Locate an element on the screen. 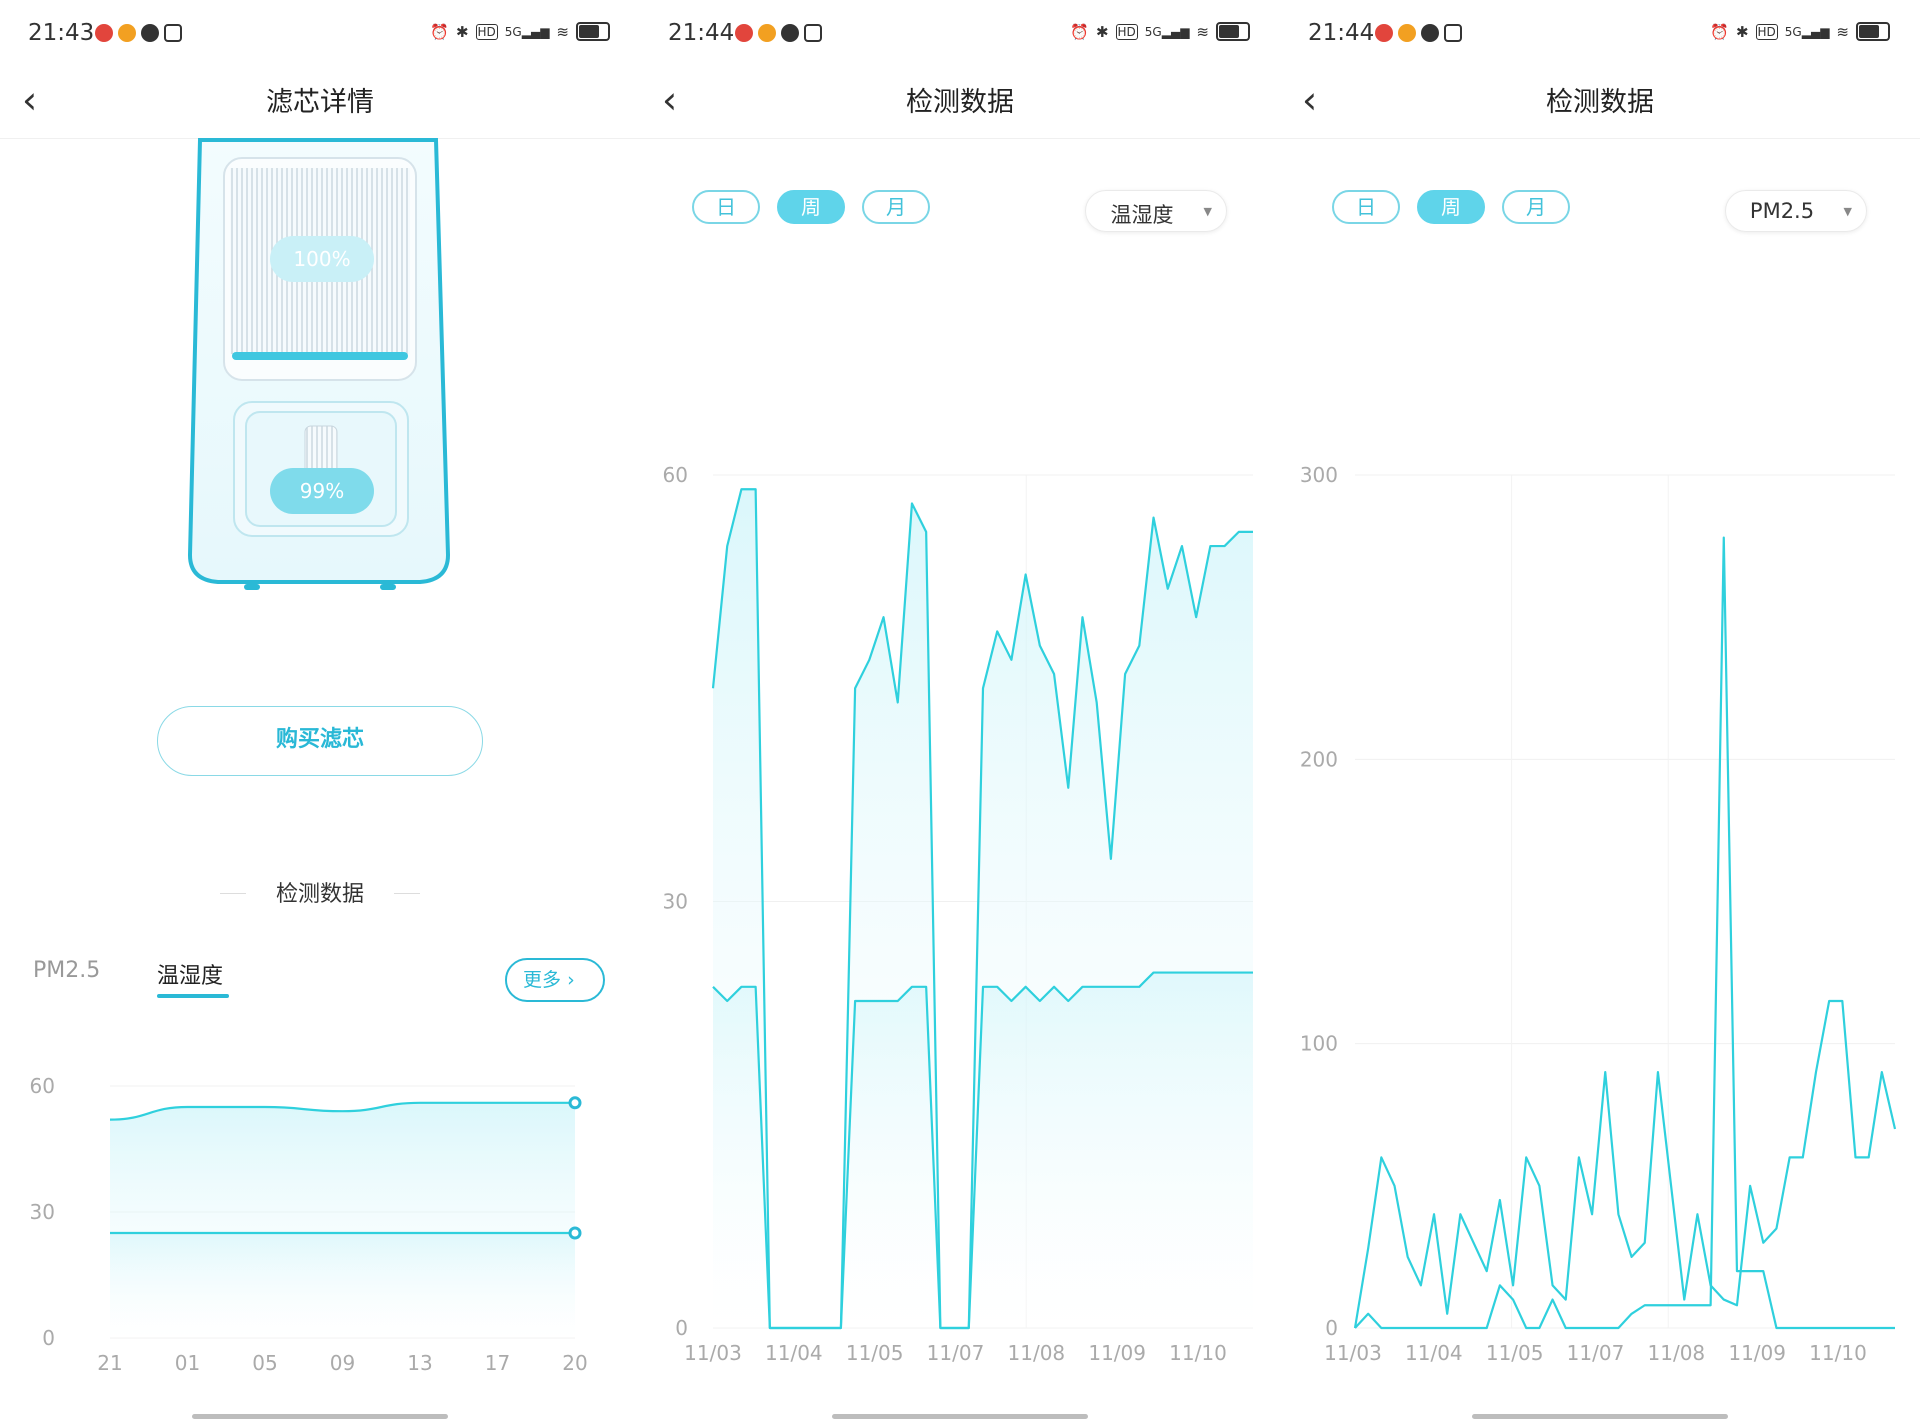 The width and height of the screenshot is (1920, 1422). x-tick-label: 05 is located at coordinates (264, 1363).